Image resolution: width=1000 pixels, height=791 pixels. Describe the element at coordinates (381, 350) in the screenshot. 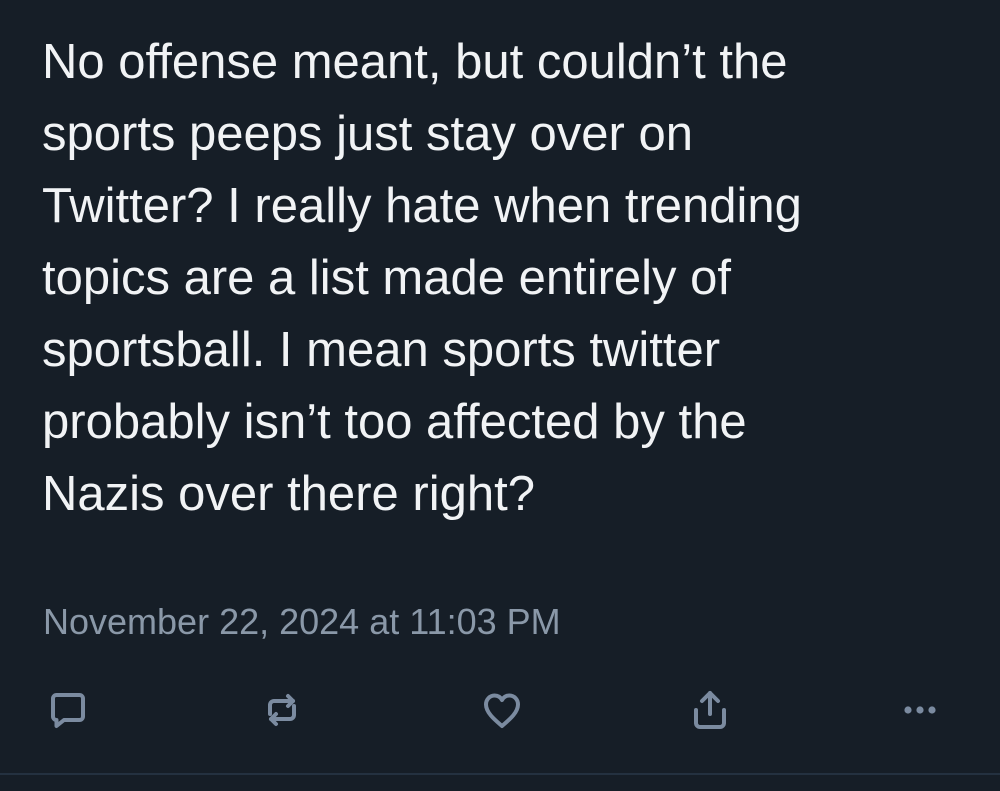

I see `post-text-line: sportsball. I mean sports twitter` at that location.